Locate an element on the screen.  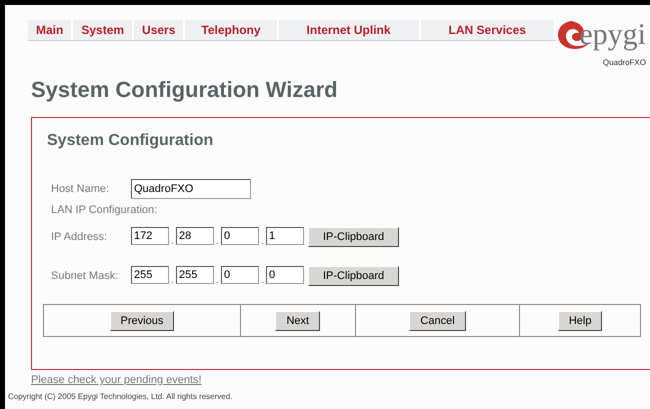
field-label: IP Address: is located at coordinates (79, 237).